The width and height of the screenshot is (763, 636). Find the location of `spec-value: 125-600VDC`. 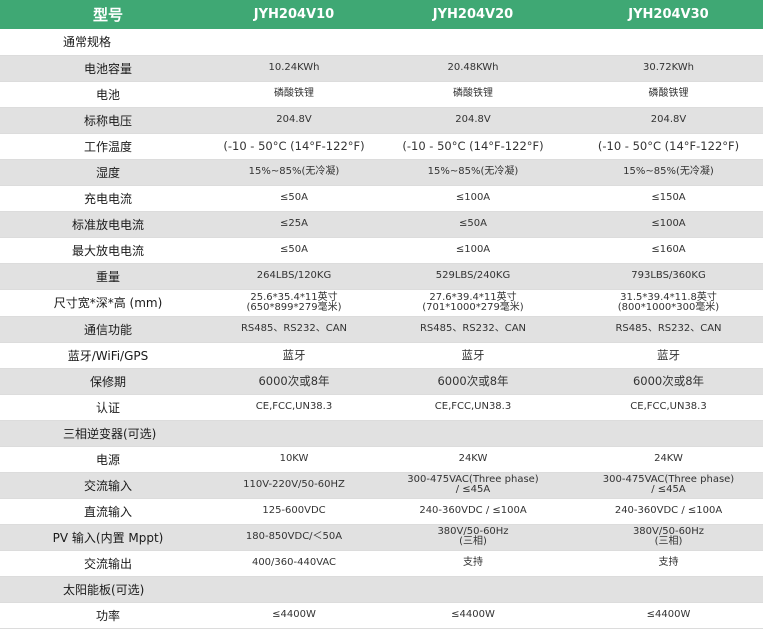

spec-value: 125-600VDC is located at coordinates (294, 511).